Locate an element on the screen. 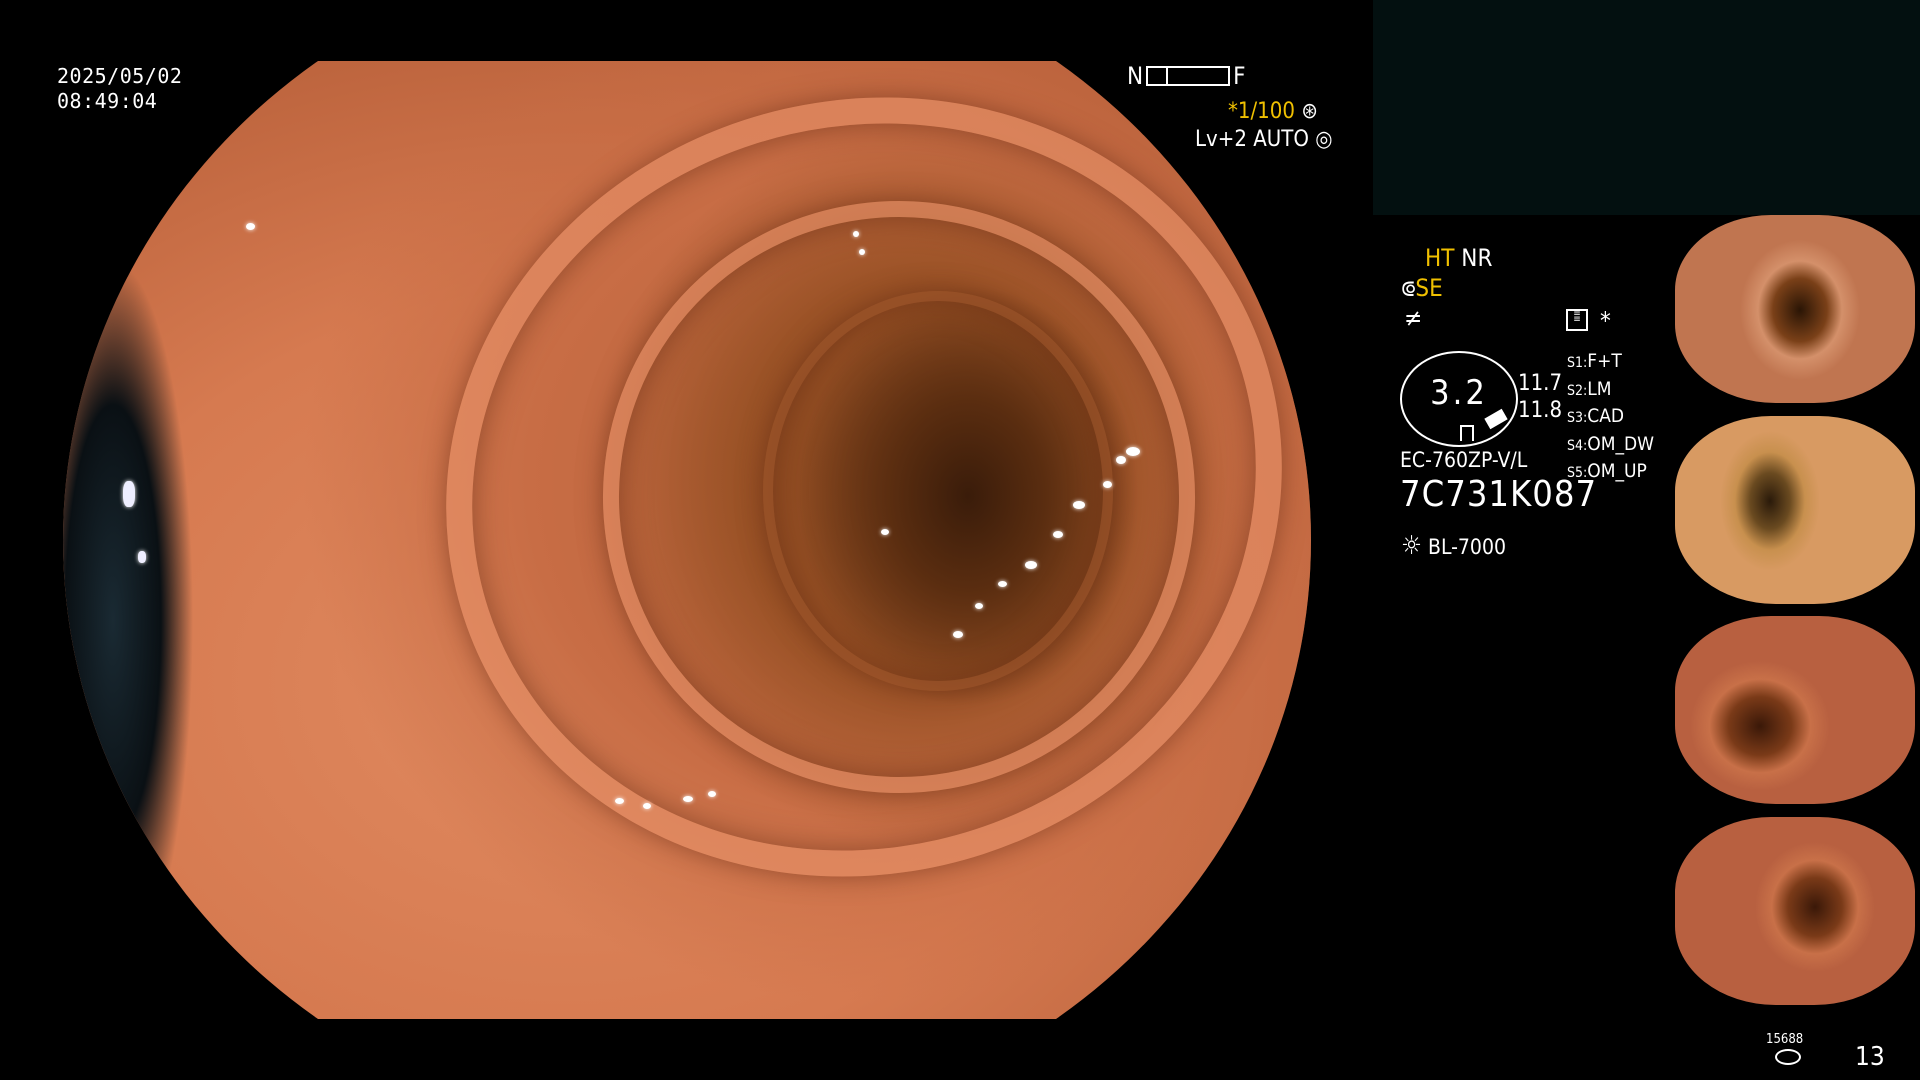 This screenshot has width=1920, height=1080. asterisk-mark: * is located at coordinates (1605, 321).